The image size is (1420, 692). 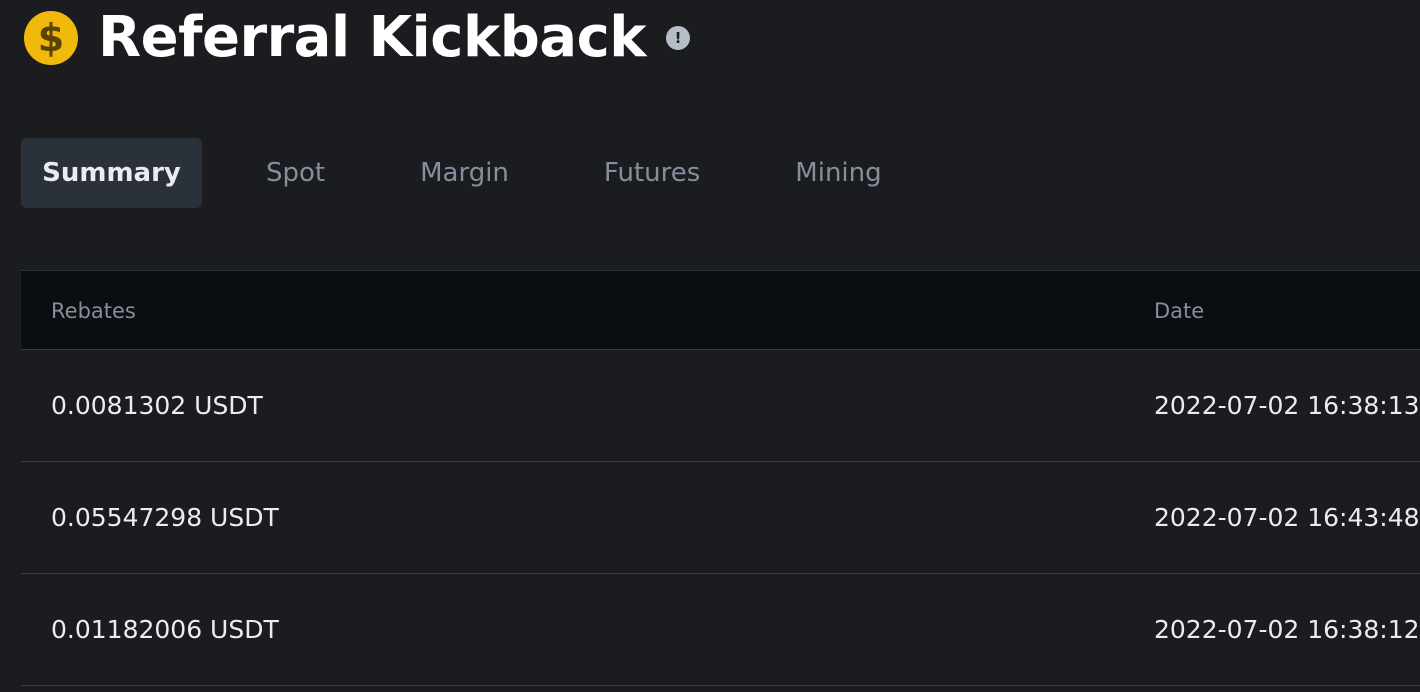 I want to click on rebate-amount: 0.0081302 USDT, so click(x=157, y=405).